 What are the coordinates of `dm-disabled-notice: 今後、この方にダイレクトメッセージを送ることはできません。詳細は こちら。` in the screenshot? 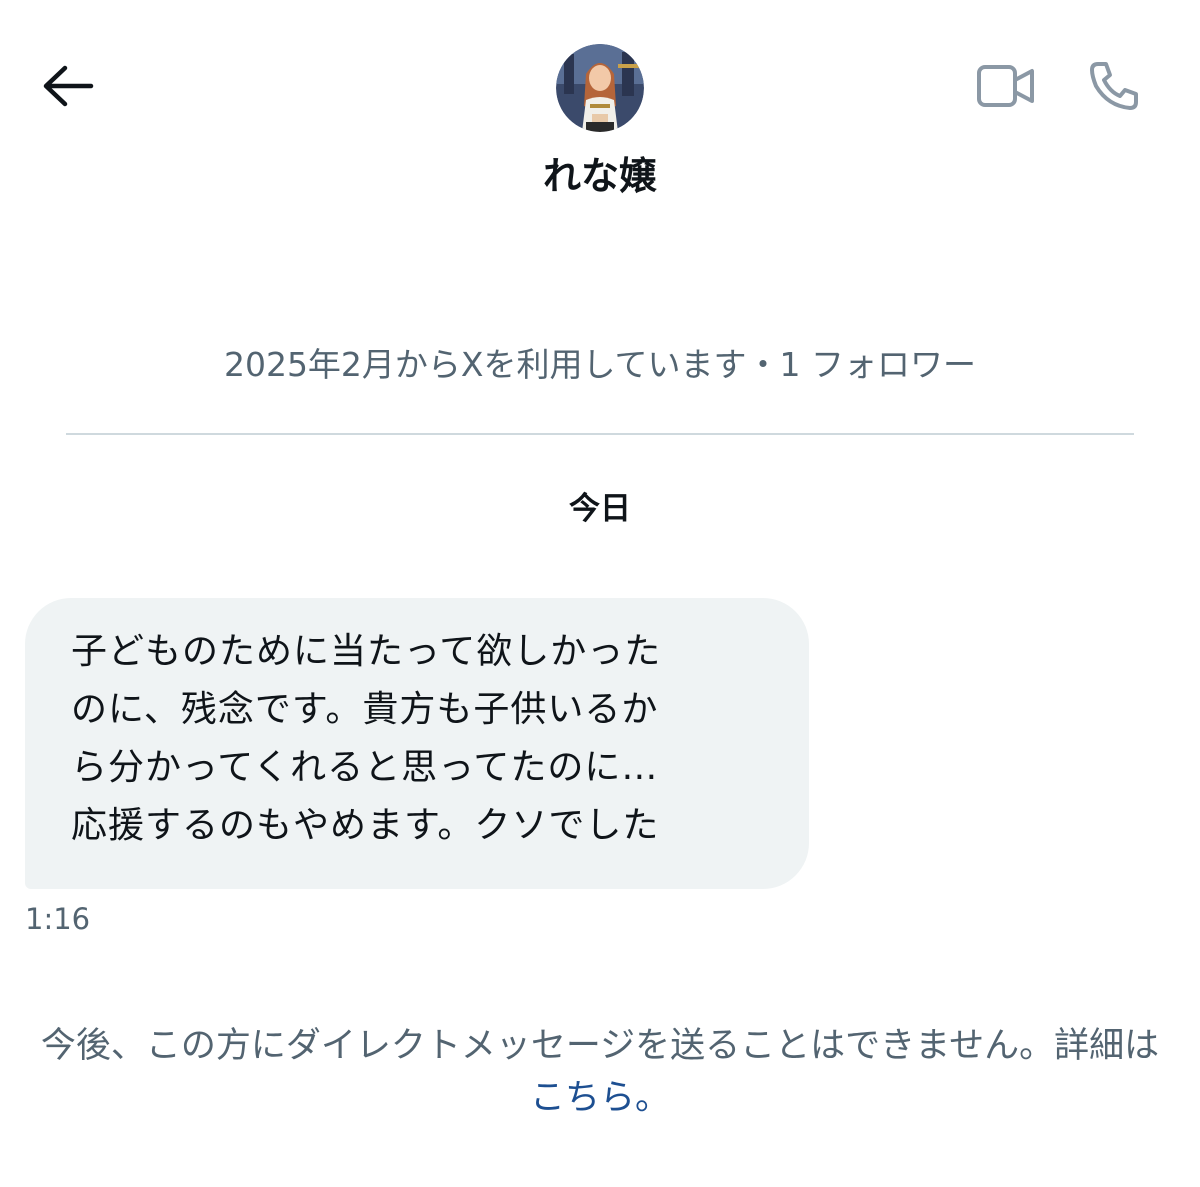 It's located at (600, 1072).